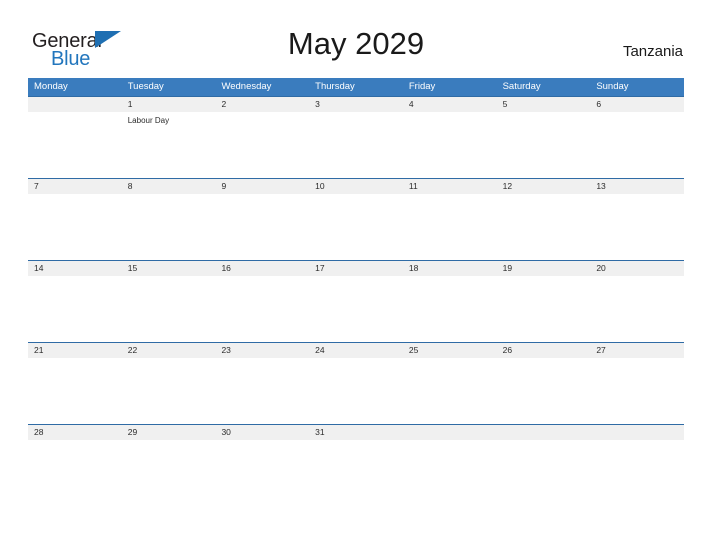 The width and height of the screenshot is (712, 550). What do you see at coordinates (450, 350) in the screenshot?
I see `date-number: 25` at bounding box center [450, 350].